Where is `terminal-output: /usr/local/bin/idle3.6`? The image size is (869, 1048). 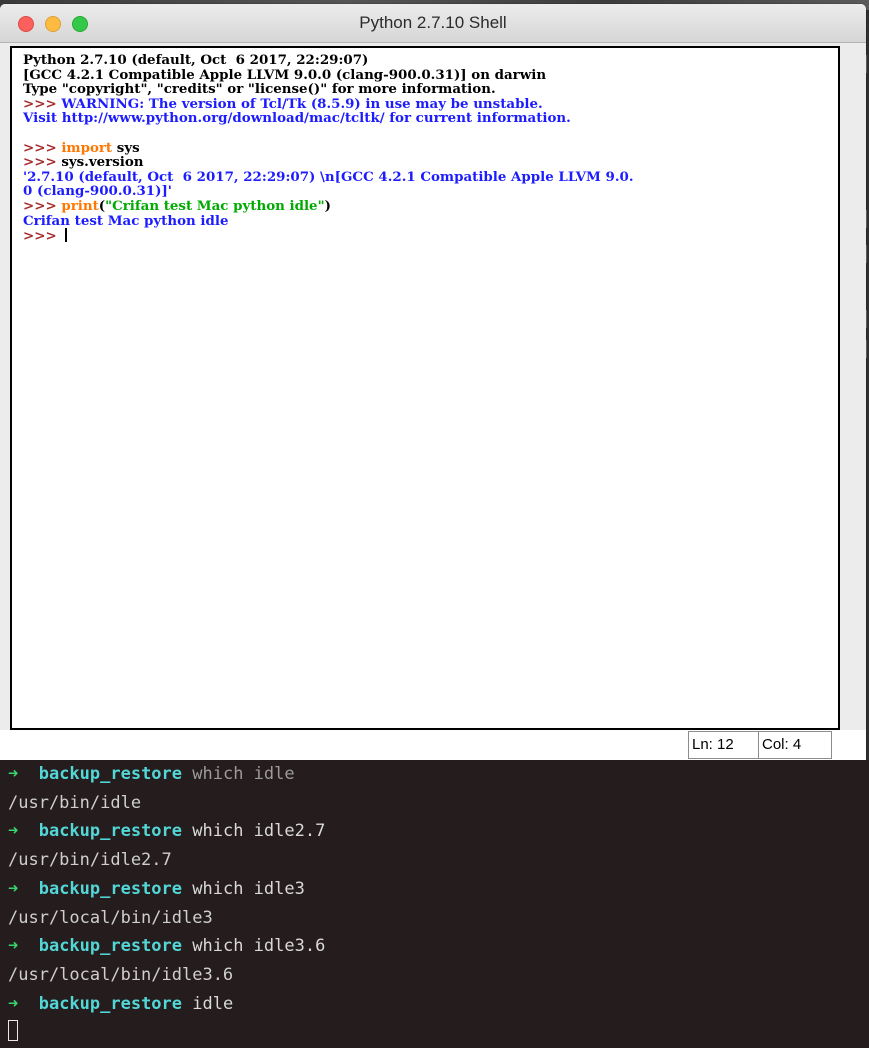 terminal-output: /usr/local/bin/idle3.6 is located at coordinates (121, 974).